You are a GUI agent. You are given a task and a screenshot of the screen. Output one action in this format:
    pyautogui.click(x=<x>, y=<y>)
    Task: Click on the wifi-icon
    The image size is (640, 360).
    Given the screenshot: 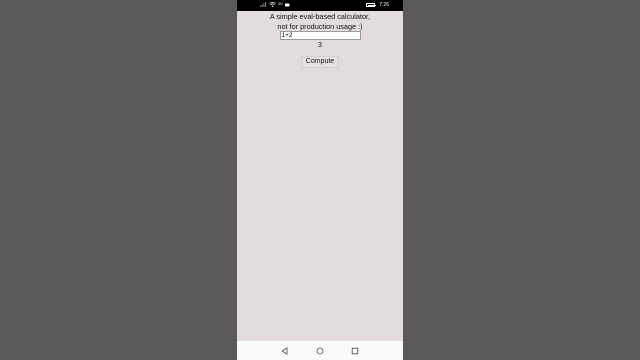 What is the action you would take?
    pyautogui.click(x=272, y=4)
    